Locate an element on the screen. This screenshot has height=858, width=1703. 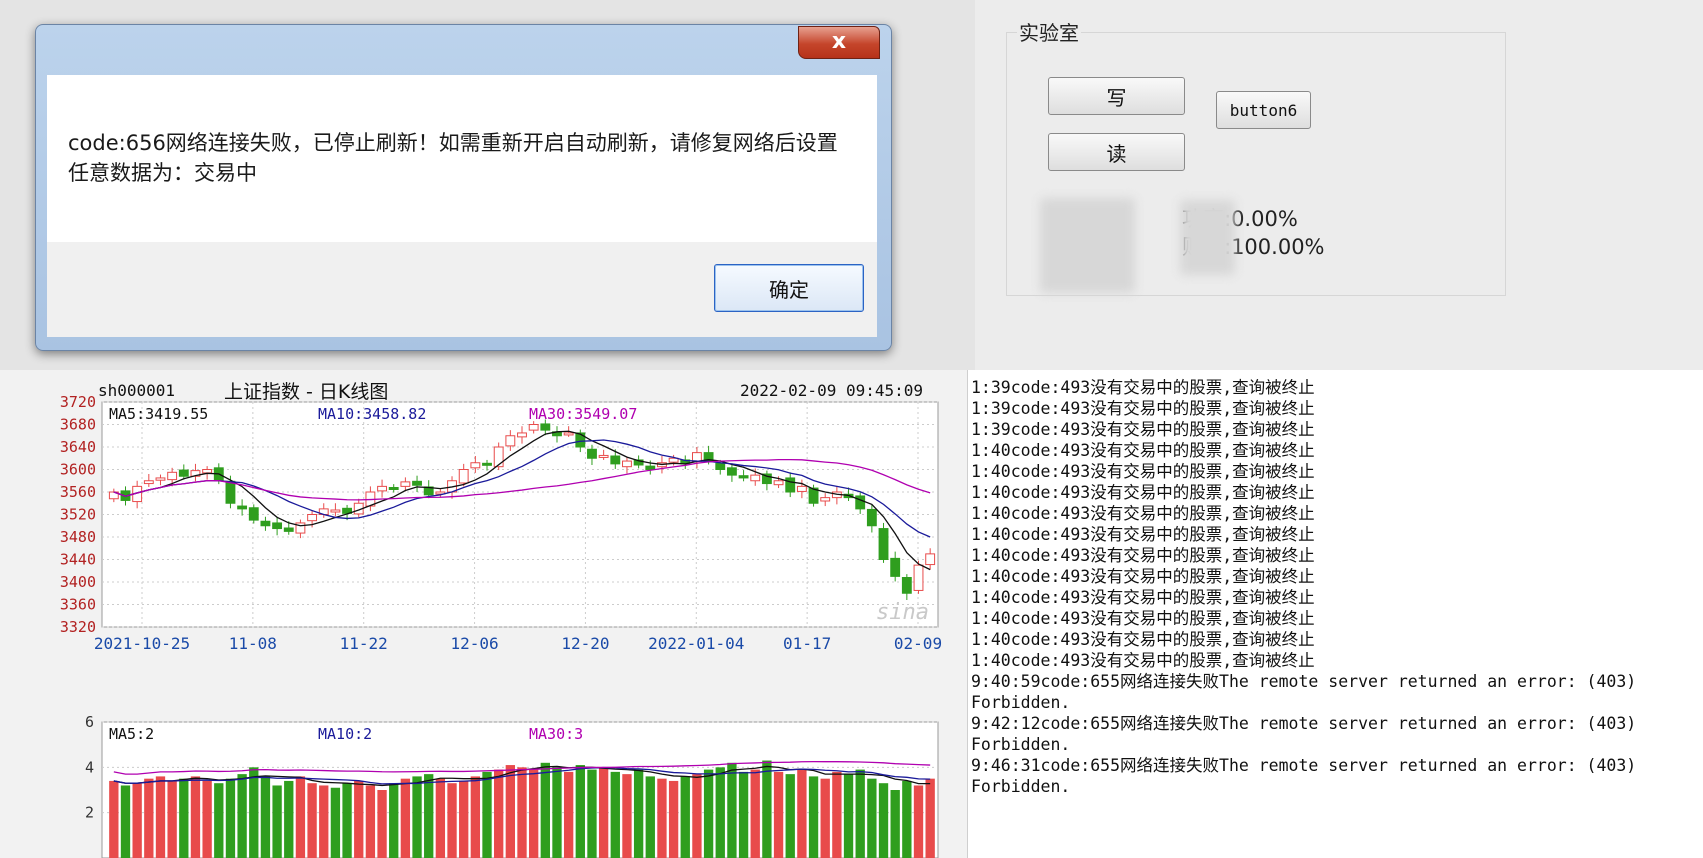
ok-button: 确定 is located at coordinates (789, 288).